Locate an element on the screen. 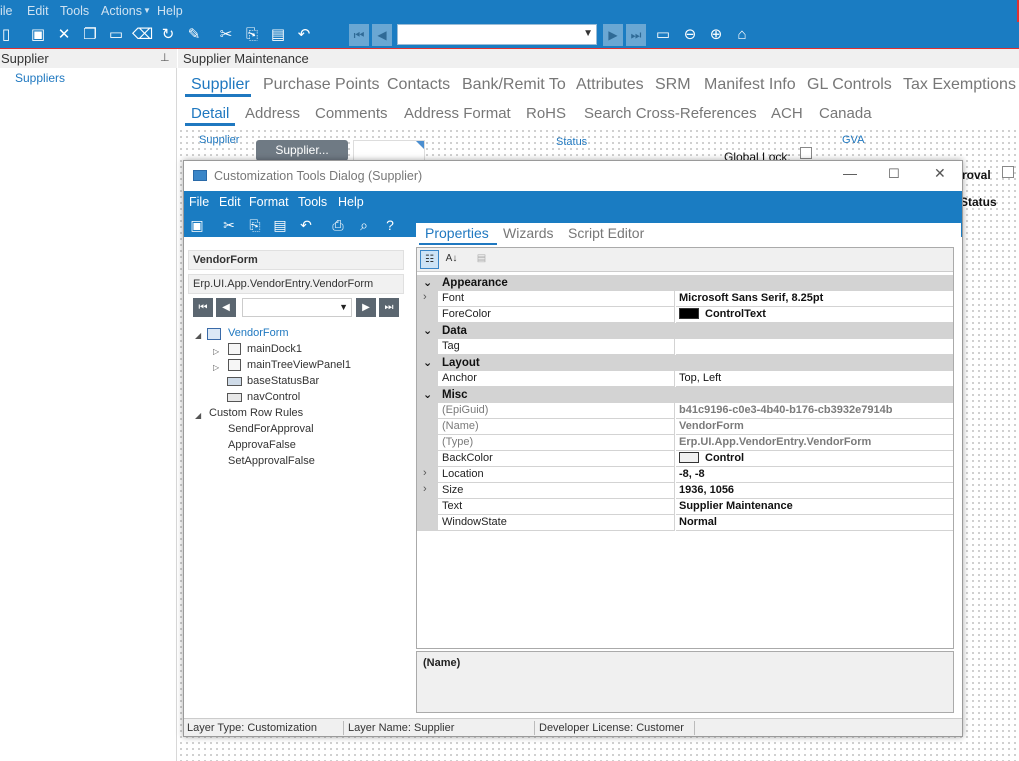 The image size is (1019, 761). property-value: 1936, 1056 is located at coordinates (814, 491).